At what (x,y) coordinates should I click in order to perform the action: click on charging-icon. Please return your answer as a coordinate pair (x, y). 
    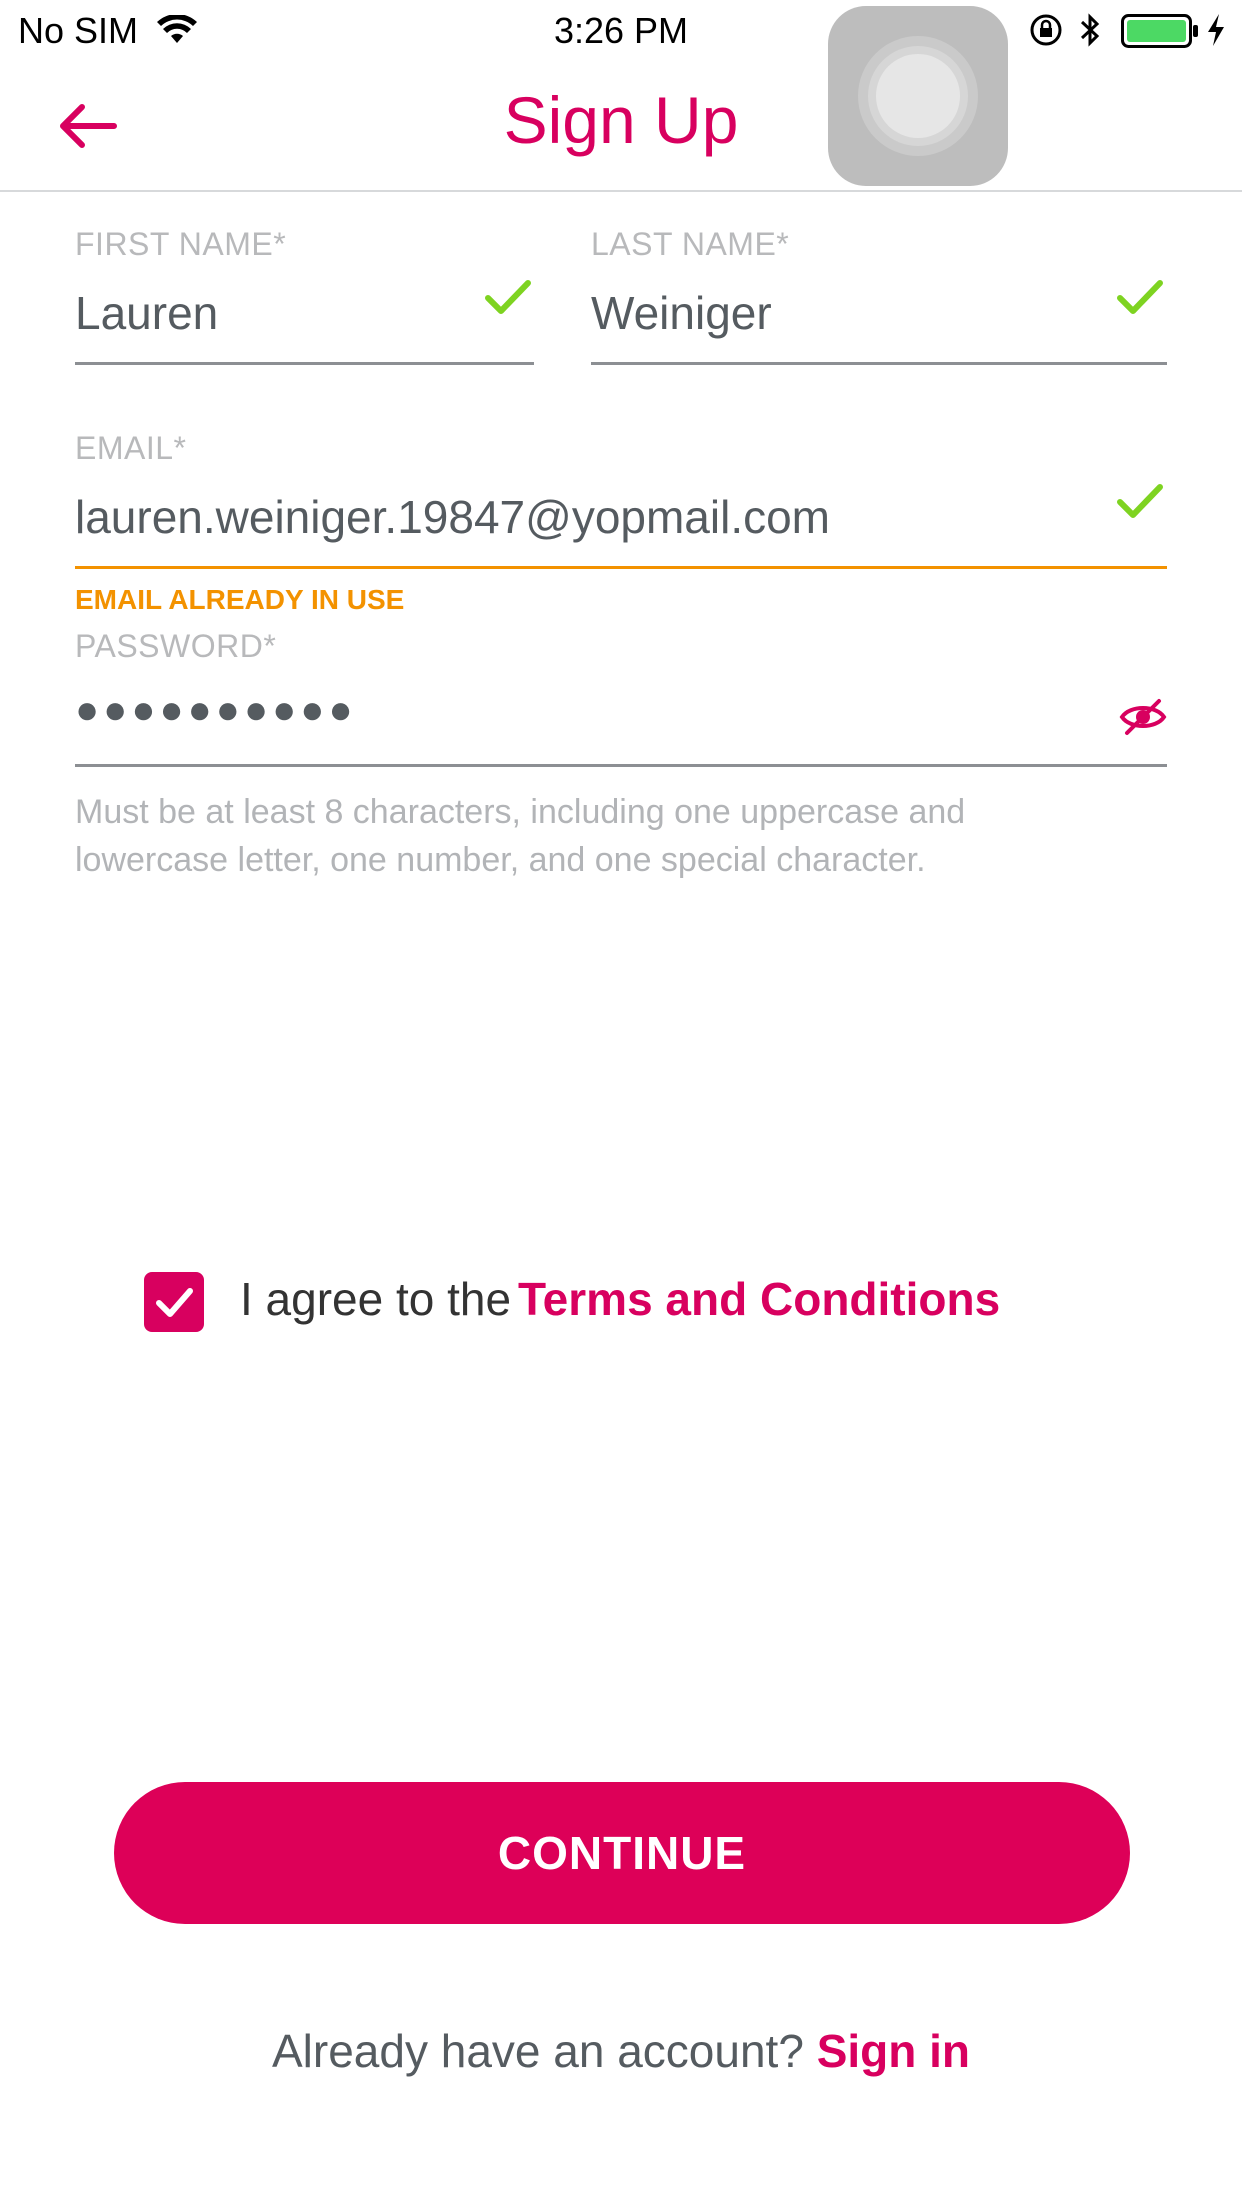
    Looking at the image, I should click on (1216, 34).